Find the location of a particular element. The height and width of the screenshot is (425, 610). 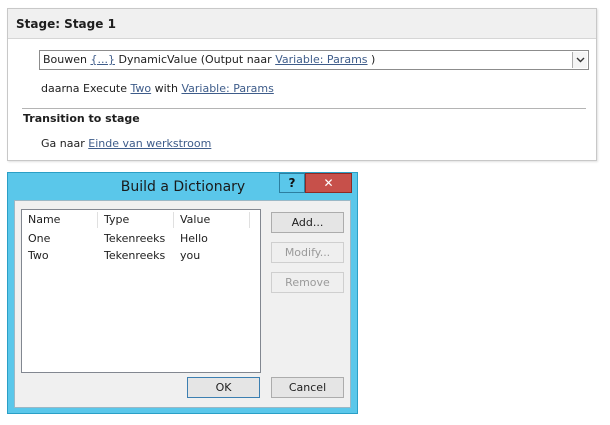

stage-title: Stage: Stage 1 is located at coordinates (302, 24).